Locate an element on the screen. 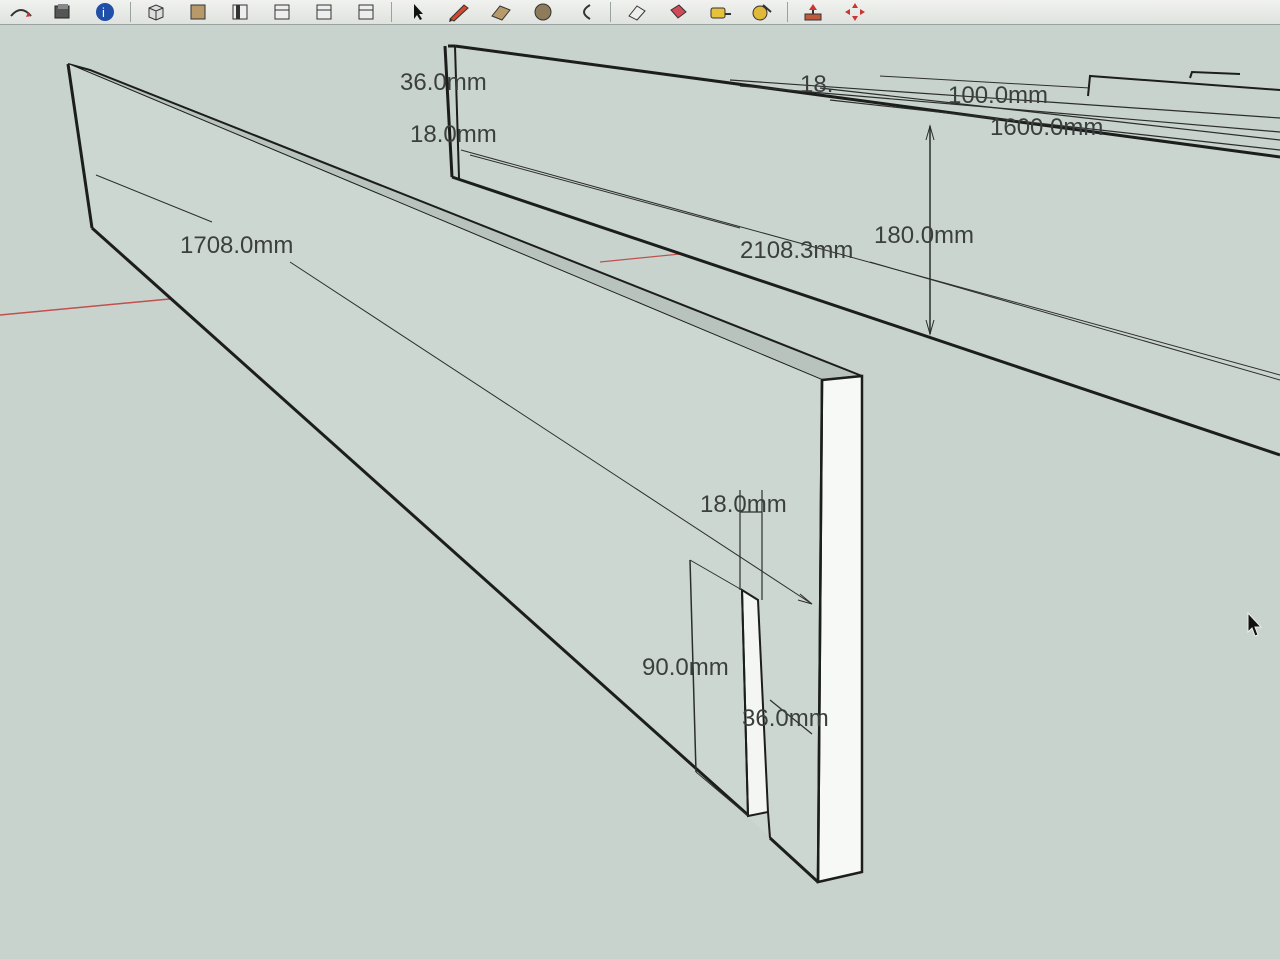 The image size is (1280, 959). dimension-back-height-label: 180.0mm is located at coordinates (924, 235).